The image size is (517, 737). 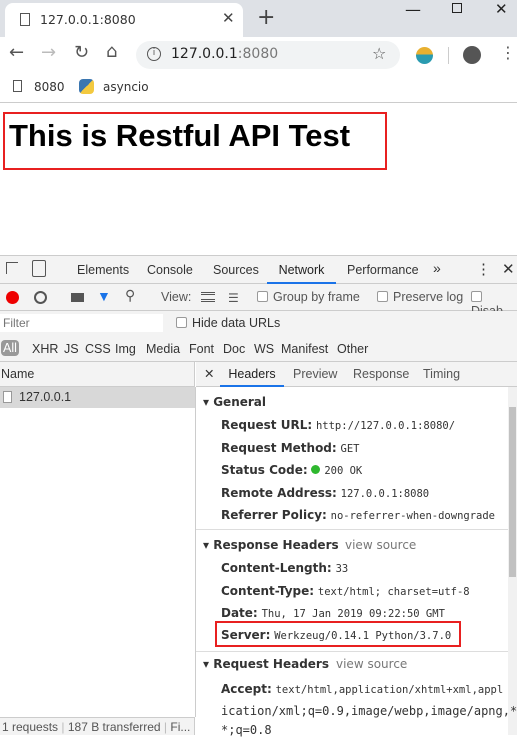 What do you see at coordinates (18, 374) in the screenshot?
I see `name-header-label: Name` at bounding box center [18, 374].